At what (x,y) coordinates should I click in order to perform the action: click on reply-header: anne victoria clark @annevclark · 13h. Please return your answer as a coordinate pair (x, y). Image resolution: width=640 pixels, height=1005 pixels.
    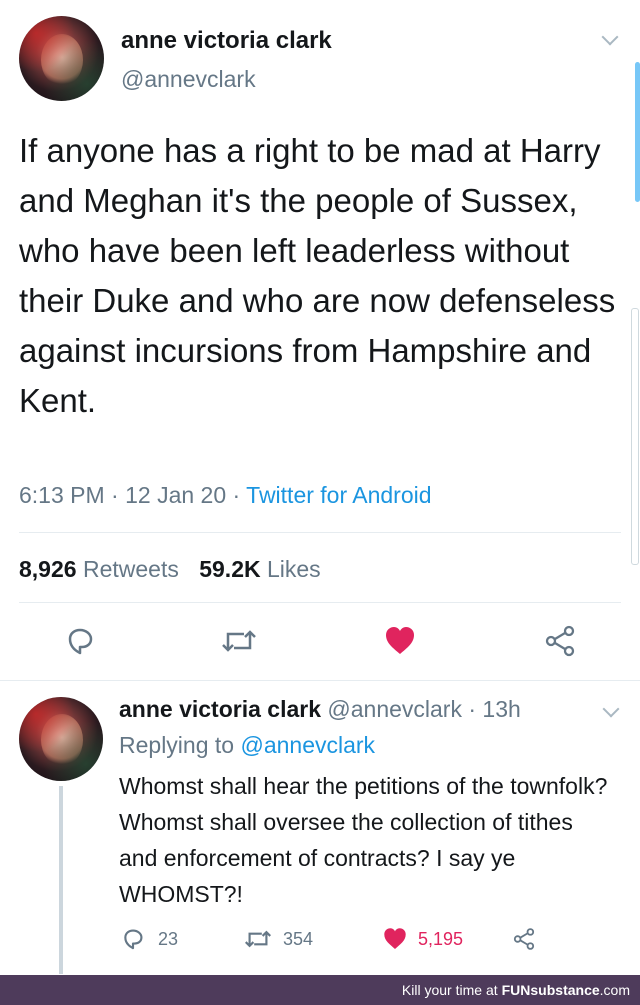
    Looking at the image, I should click on (320, 709).